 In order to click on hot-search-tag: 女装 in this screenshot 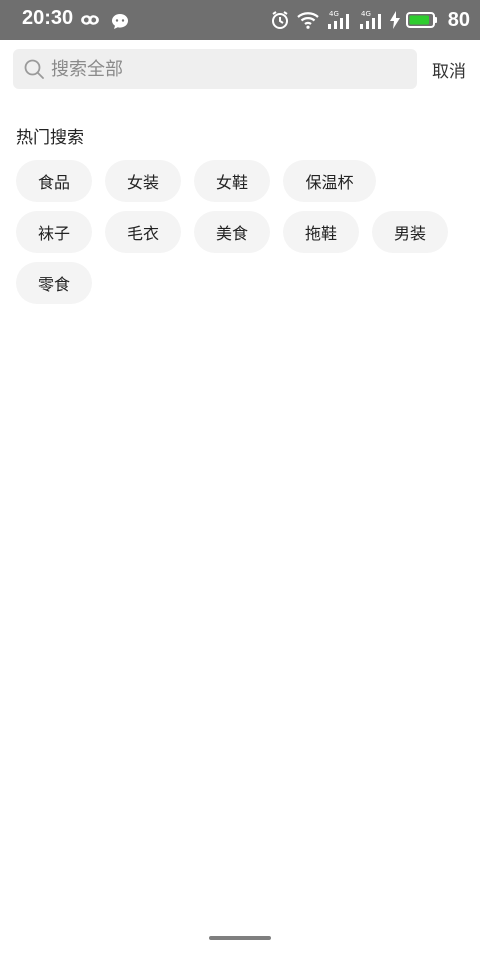, I will do `click(143, 181)`.